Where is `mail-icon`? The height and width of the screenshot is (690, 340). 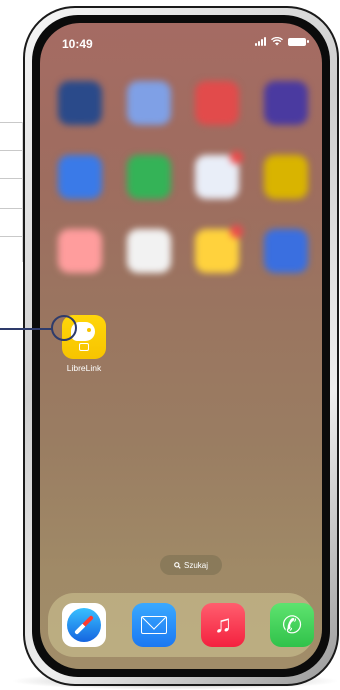 mail-icon is located at coordinates (154, 625).